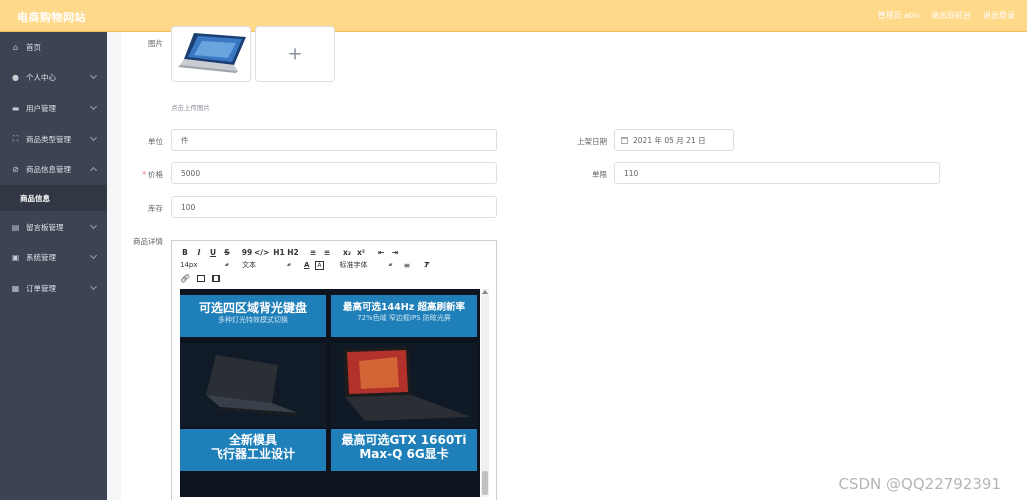 This screenshot has width=1027, height=500. What do you see at coordinates (261, 252) in the screenshot?
I see `code-block-button: </>` at bounding box center [261, 252].